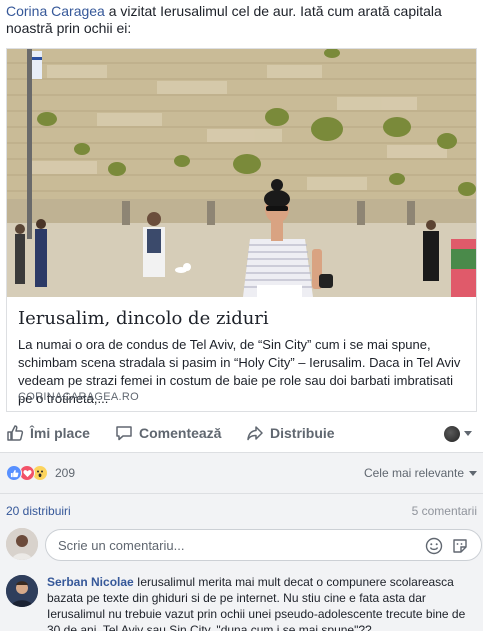 Image resolution: width=483 pixels, height=631 pixels. I want to click on post-actions-bar: Îmi place Comentează Distribuie, so click(241, 433).